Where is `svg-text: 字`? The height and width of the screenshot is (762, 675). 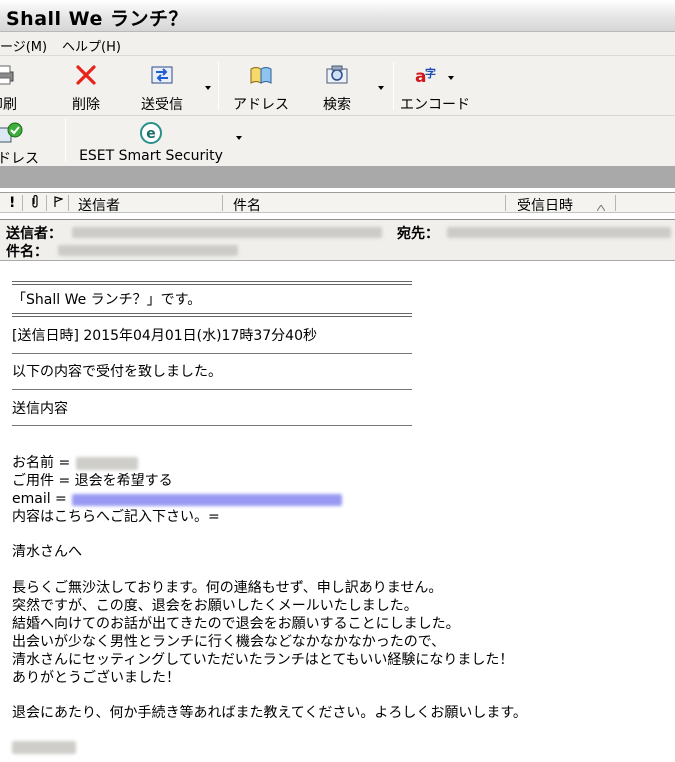
svg-text: 字 is located at coordinates (430, 73).